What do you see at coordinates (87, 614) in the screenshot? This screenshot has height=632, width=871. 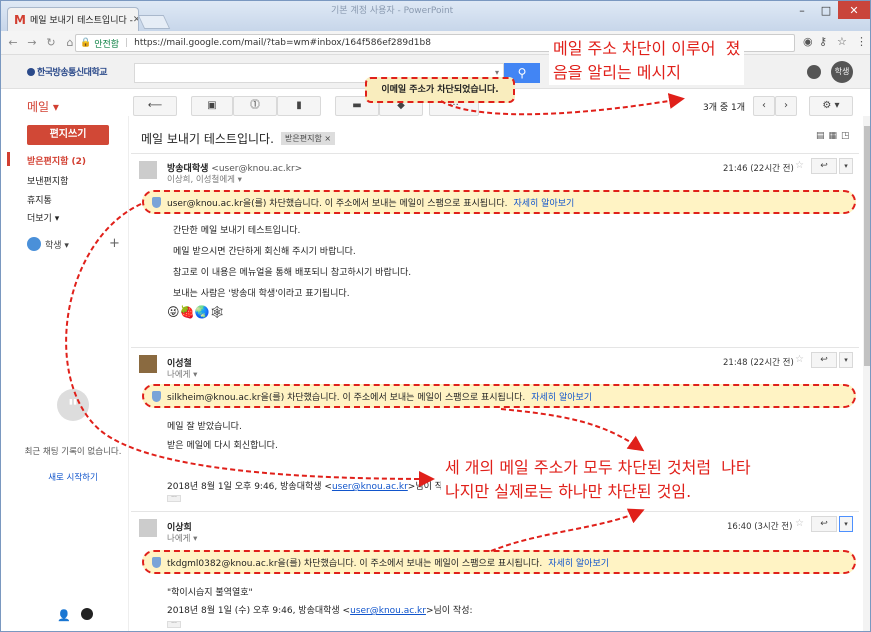 I see `hangouts-icon` at bounding box center [87, 614].